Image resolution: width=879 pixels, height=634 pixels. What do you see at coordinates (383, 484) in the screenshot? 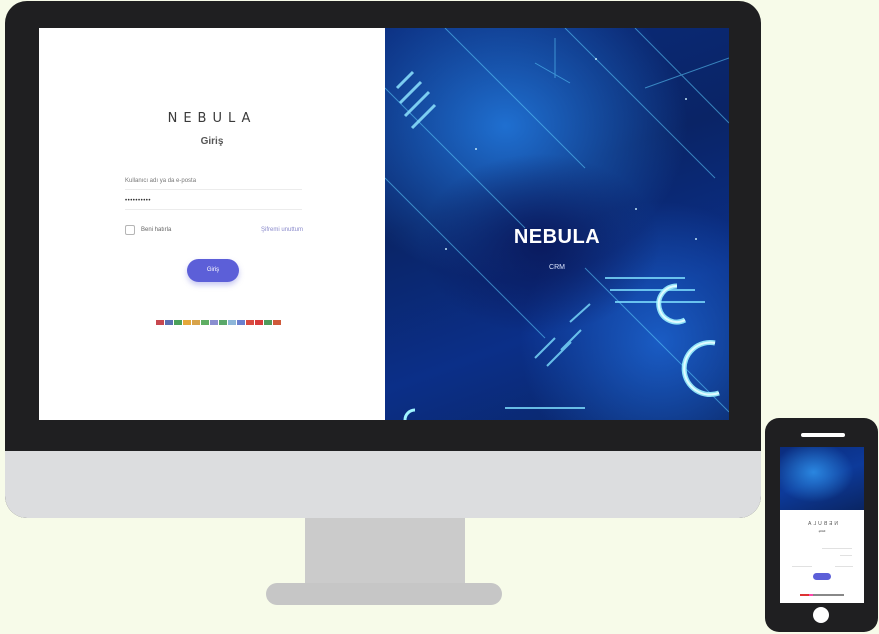
I see `monitor-chin` at bounding box center [383, 484].